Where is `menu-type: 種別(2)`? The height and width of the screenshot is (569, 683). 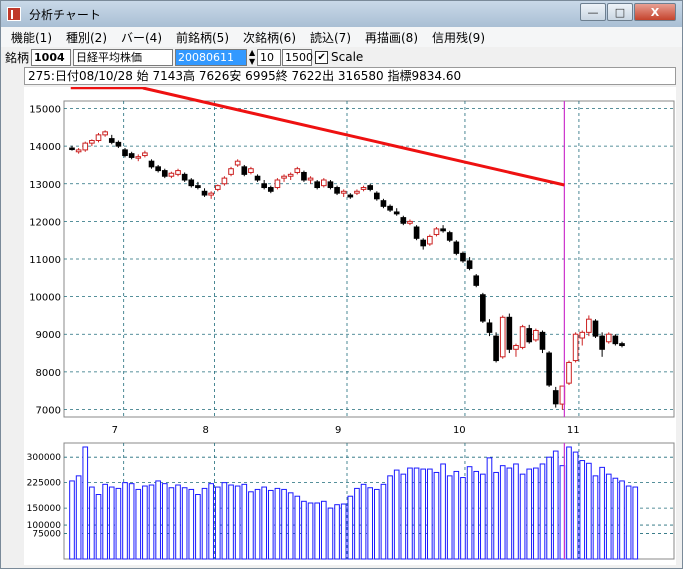
menu-type: 種別(2) is located at coordinates (86, 37).